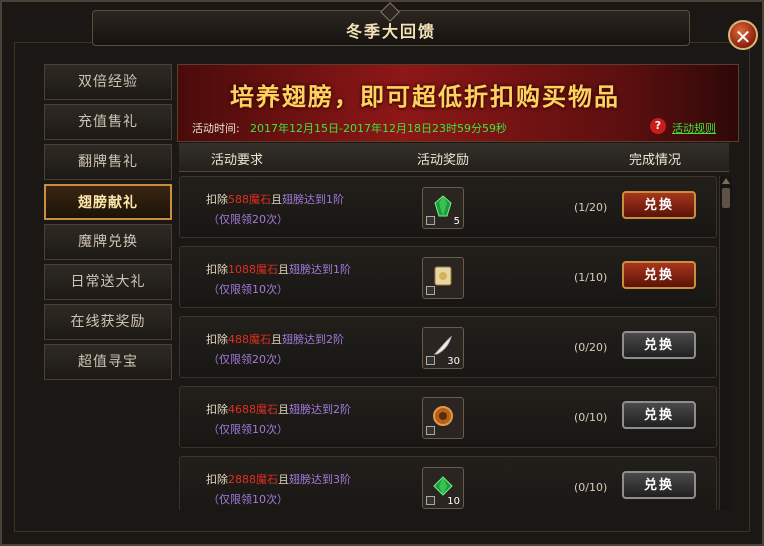 The image size is (764, 546). I want to click on event-rules-link: 活动规则, so click(694, 128).